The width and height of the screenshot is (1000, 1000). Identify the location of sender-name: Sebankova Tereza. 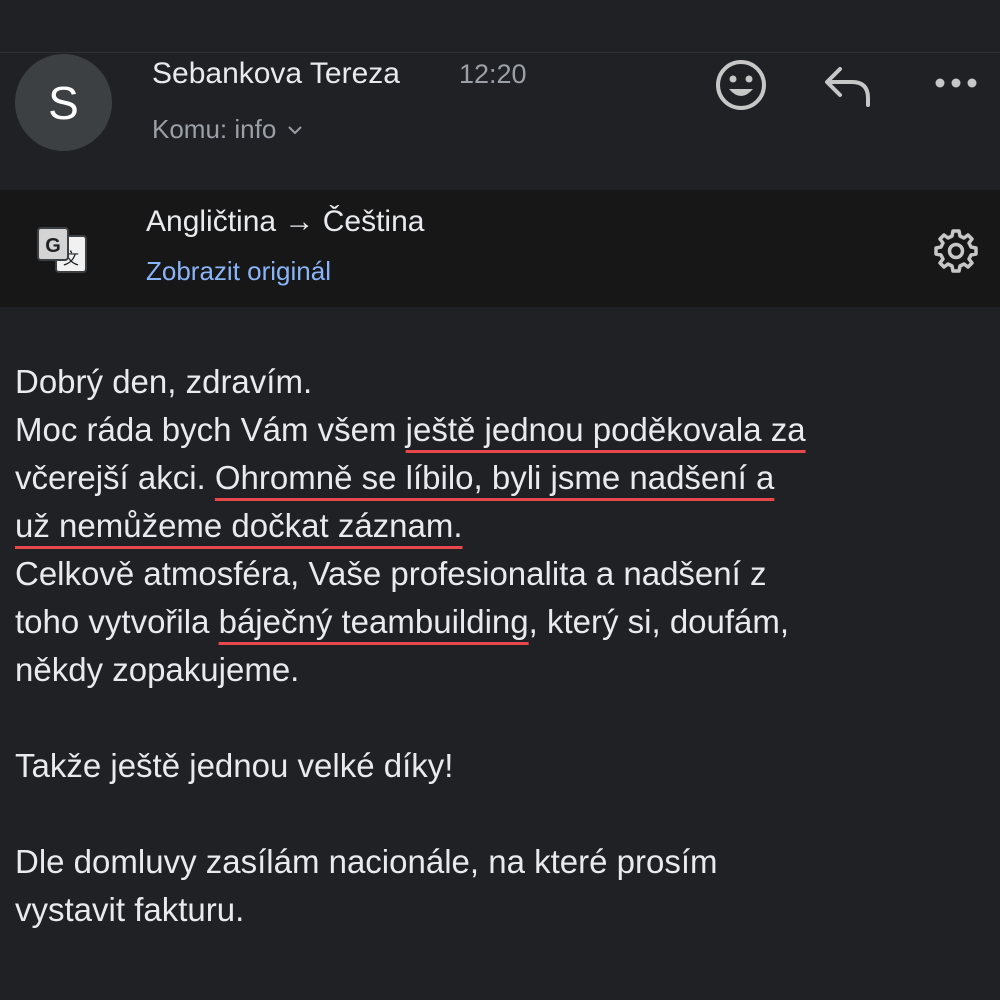
(276, 74).